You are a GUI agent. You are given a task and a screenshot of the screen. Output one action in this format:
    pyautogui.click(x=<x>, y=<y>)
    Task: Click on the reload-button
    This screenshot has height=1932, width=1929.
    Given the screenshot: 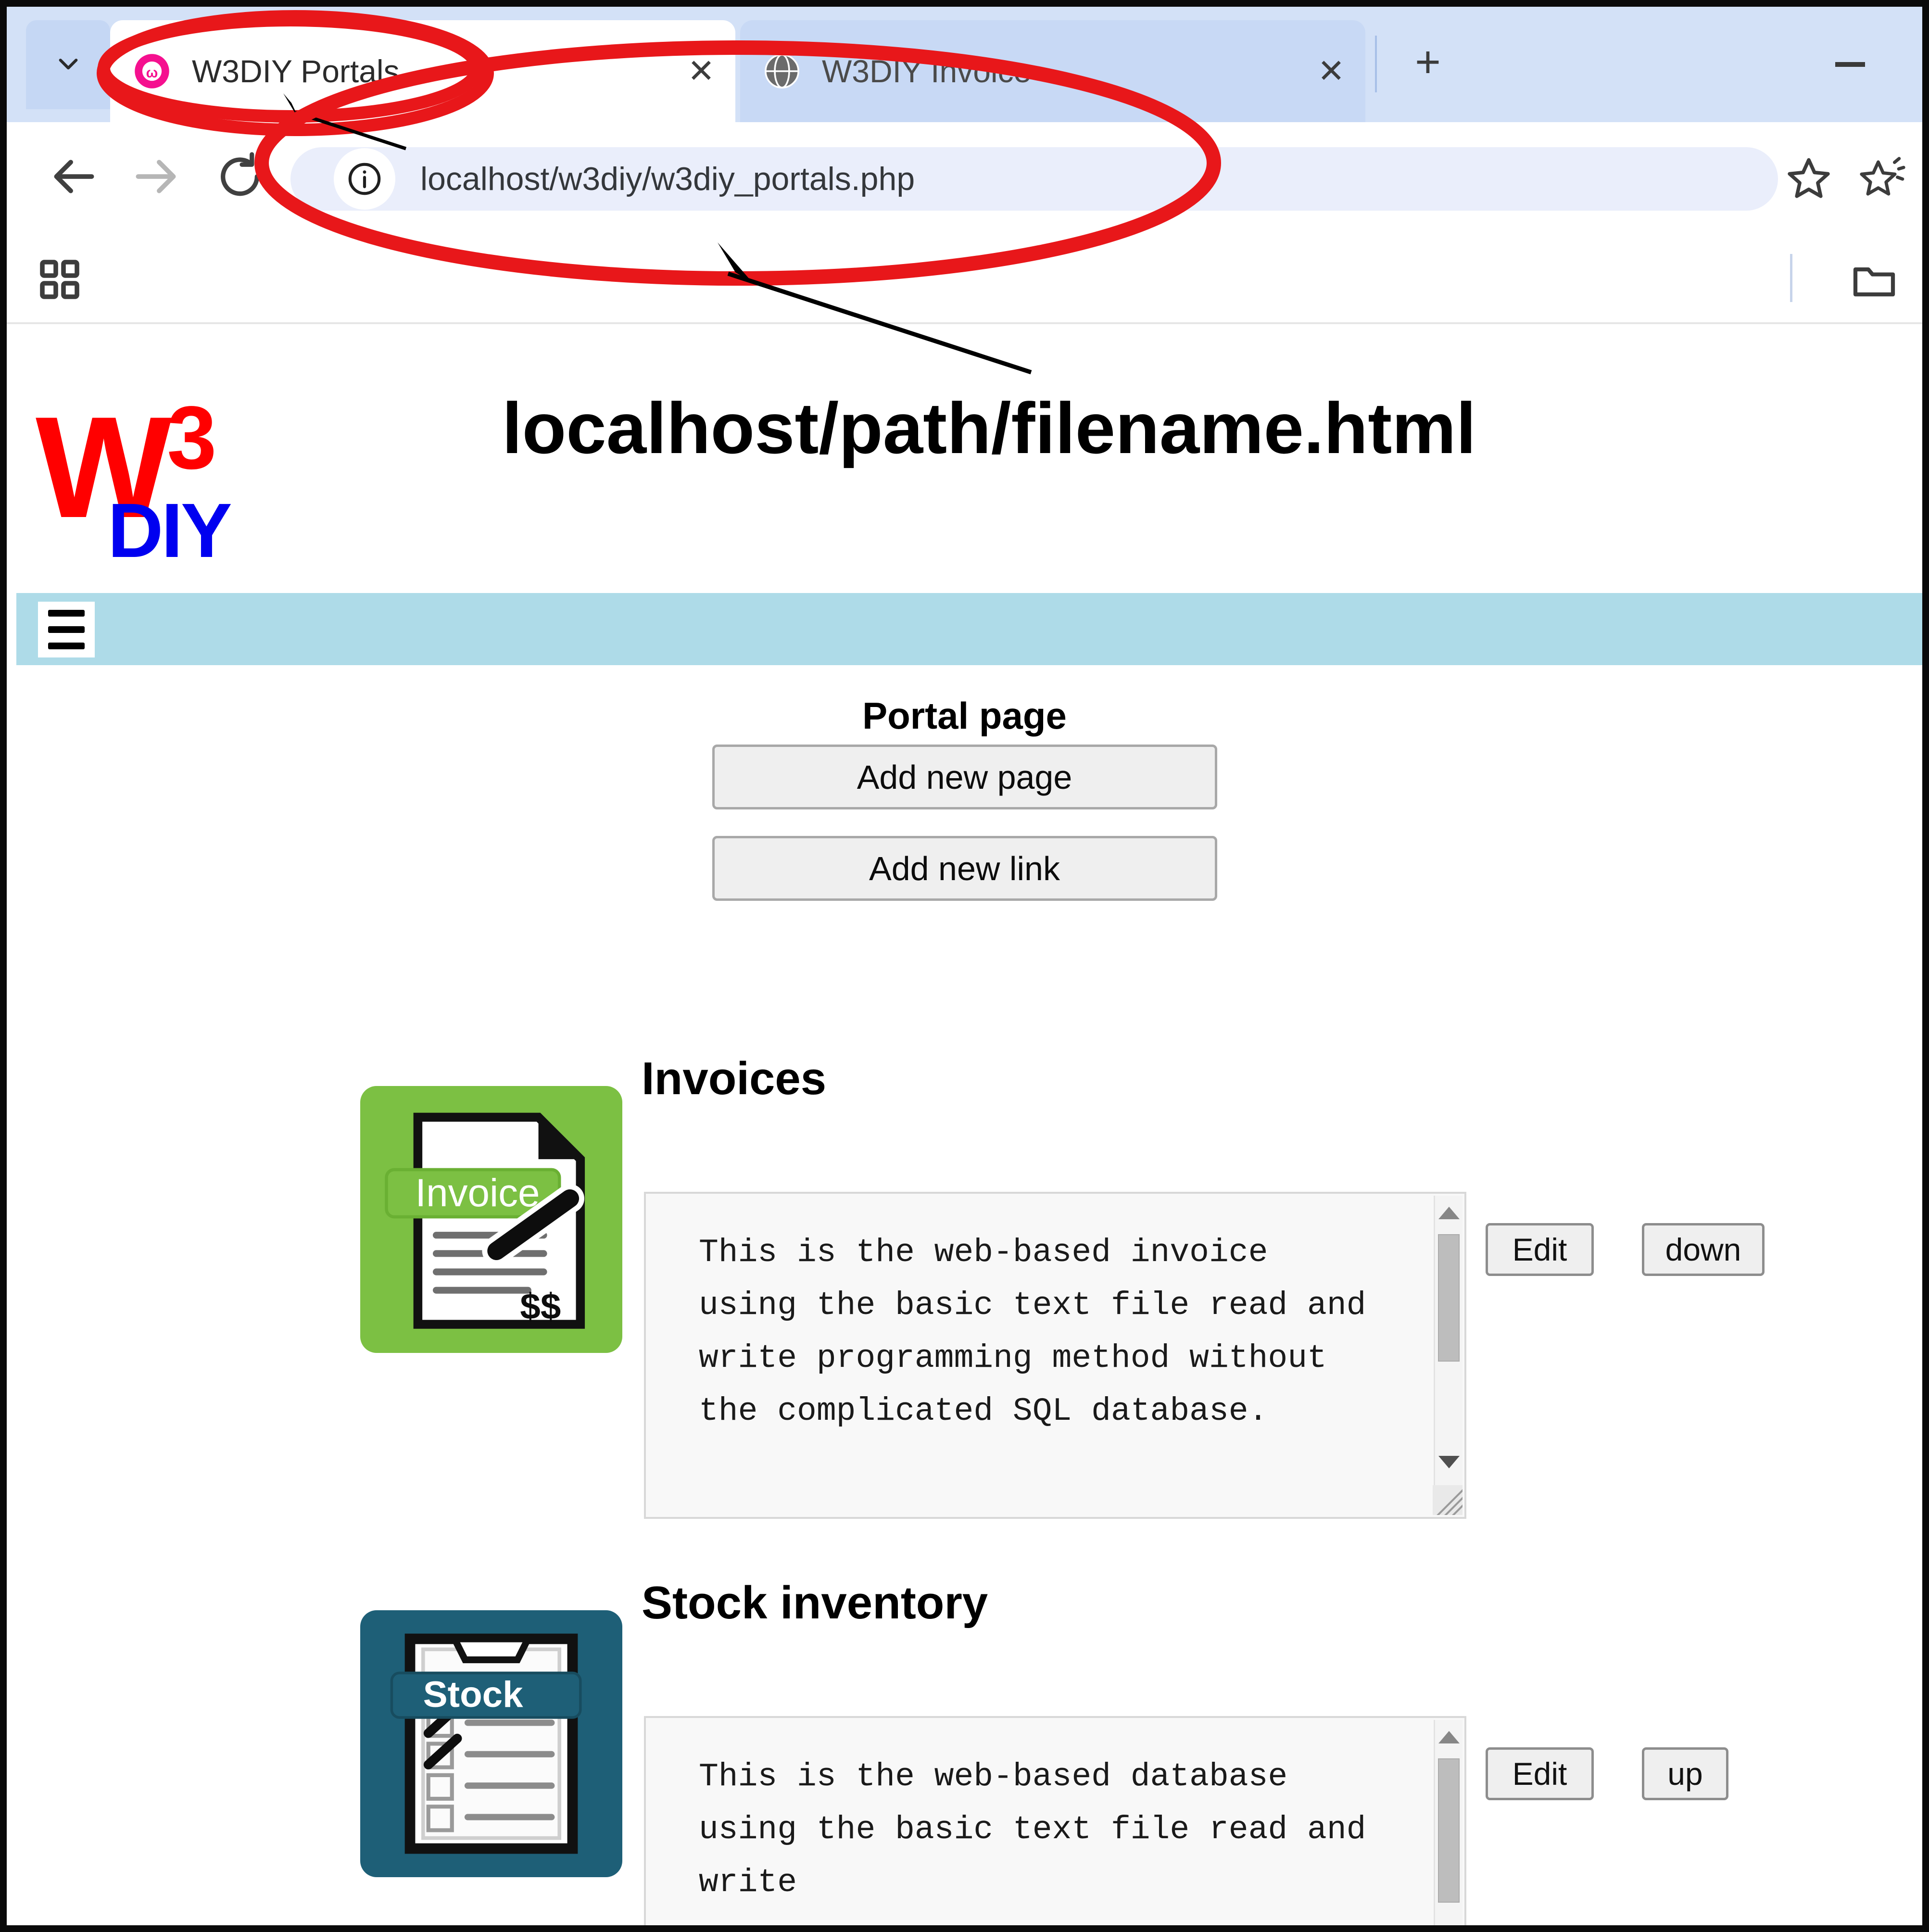 What is the action you would take?
    pyautogui.click(x=240, y=177)
    